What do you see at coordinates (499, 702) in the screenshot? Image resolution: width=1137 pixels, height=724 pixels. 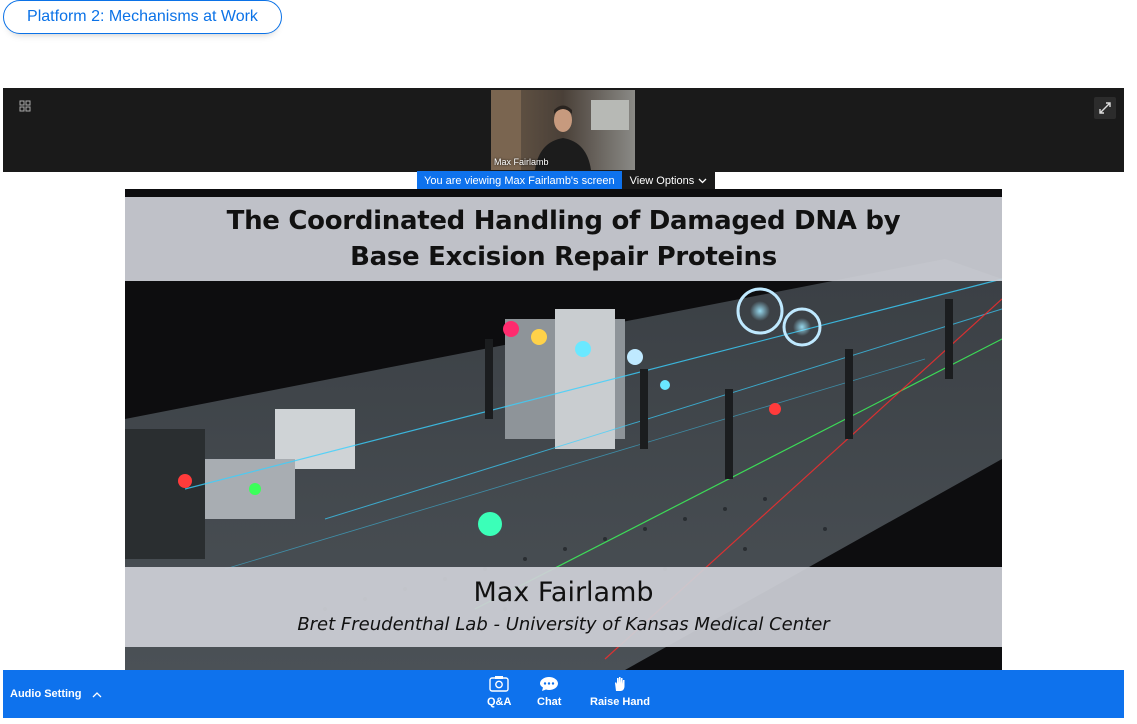 I see `qa-label: Q&A` at bounding box center [499, 702].